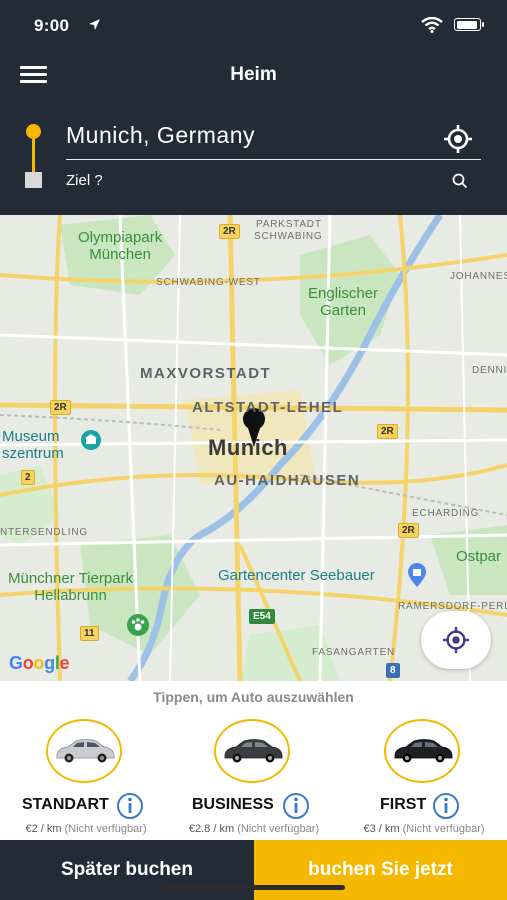 The image size is (507, 900). What do you see at coordinates (380, 870) in the screenshot?
I see `book-now-button: buchen Sie jetzt` at bounding box center [380, 870].